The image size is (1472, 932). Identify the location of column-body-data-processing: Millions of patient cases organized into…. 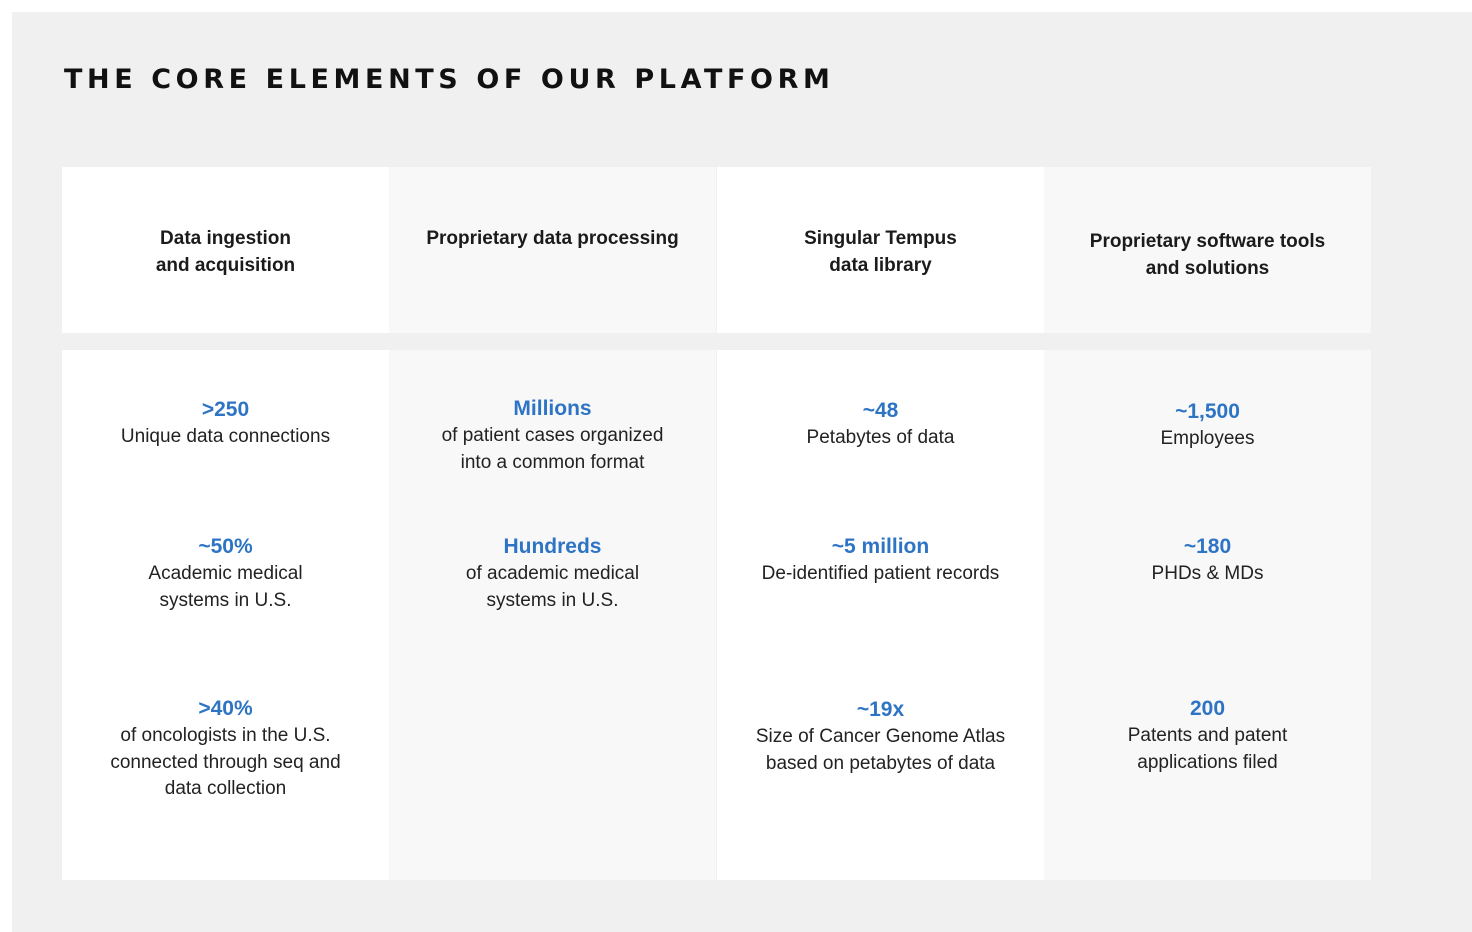
(552, 615).